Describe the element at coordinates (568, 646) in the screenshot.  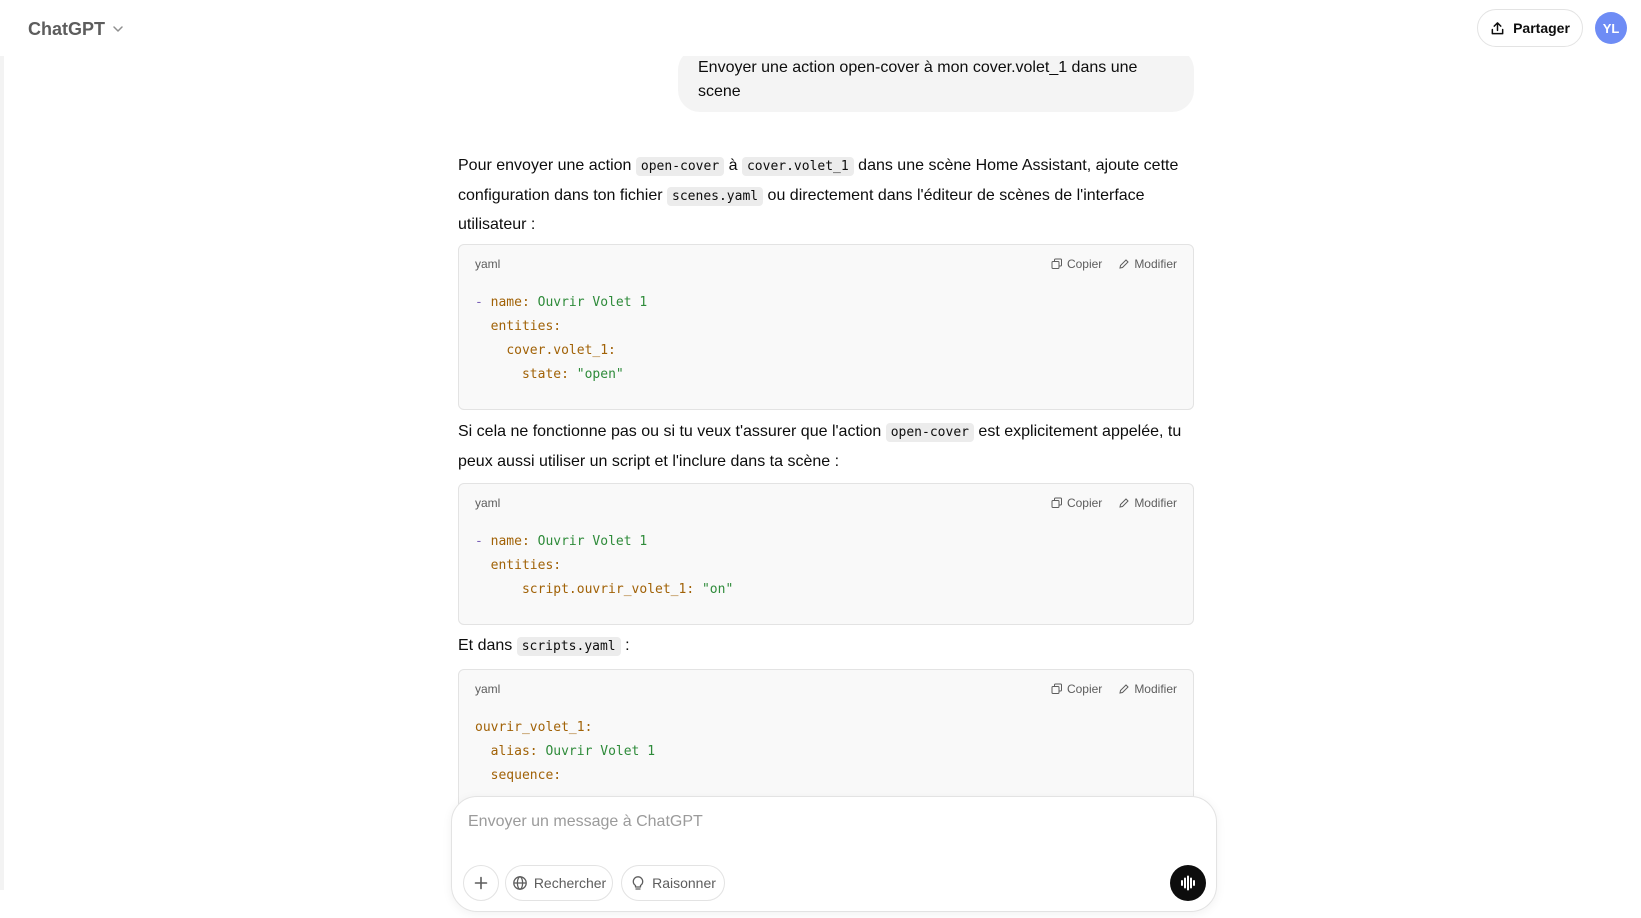
I see `inline-code: scripts.yaml` at that location.